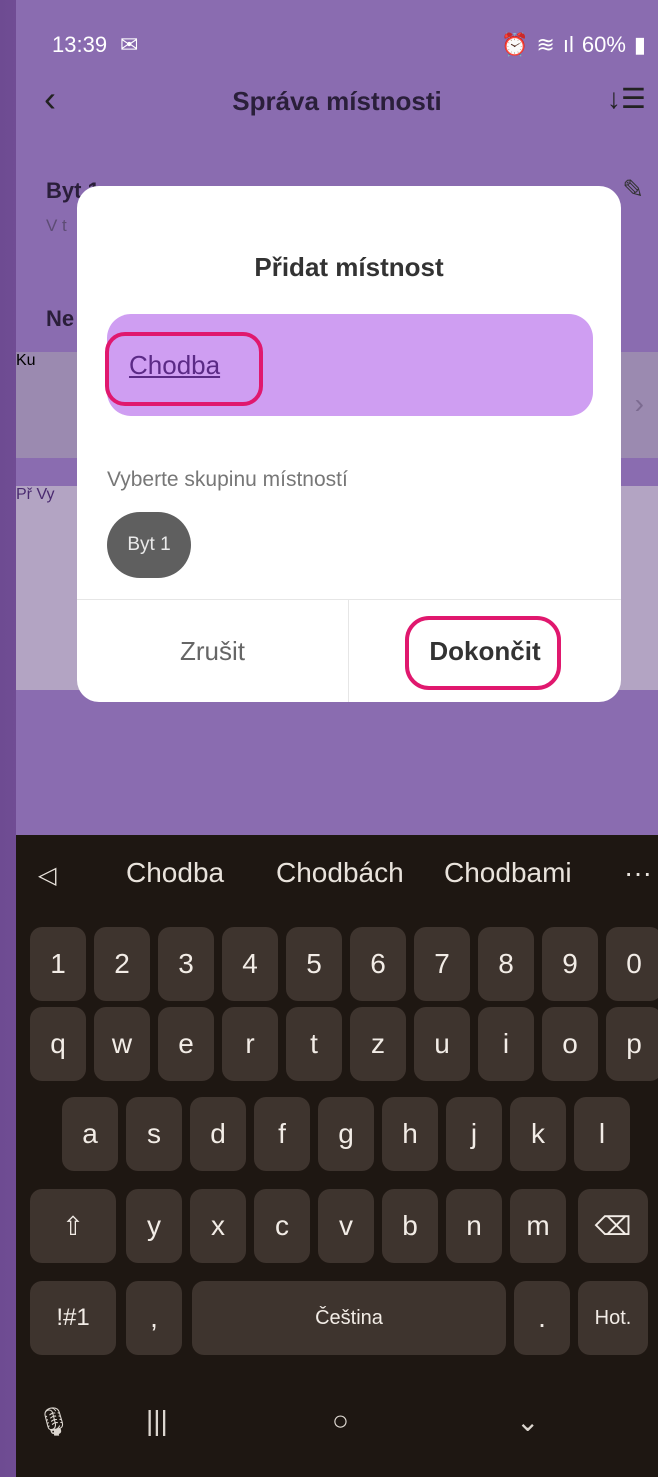 The height and width of the screenshot is (1477, 658). What do you see at coordinates (613, 1318) in the screenshot?
I see `action-key: Hot.` at bounding box center [613, 1318].